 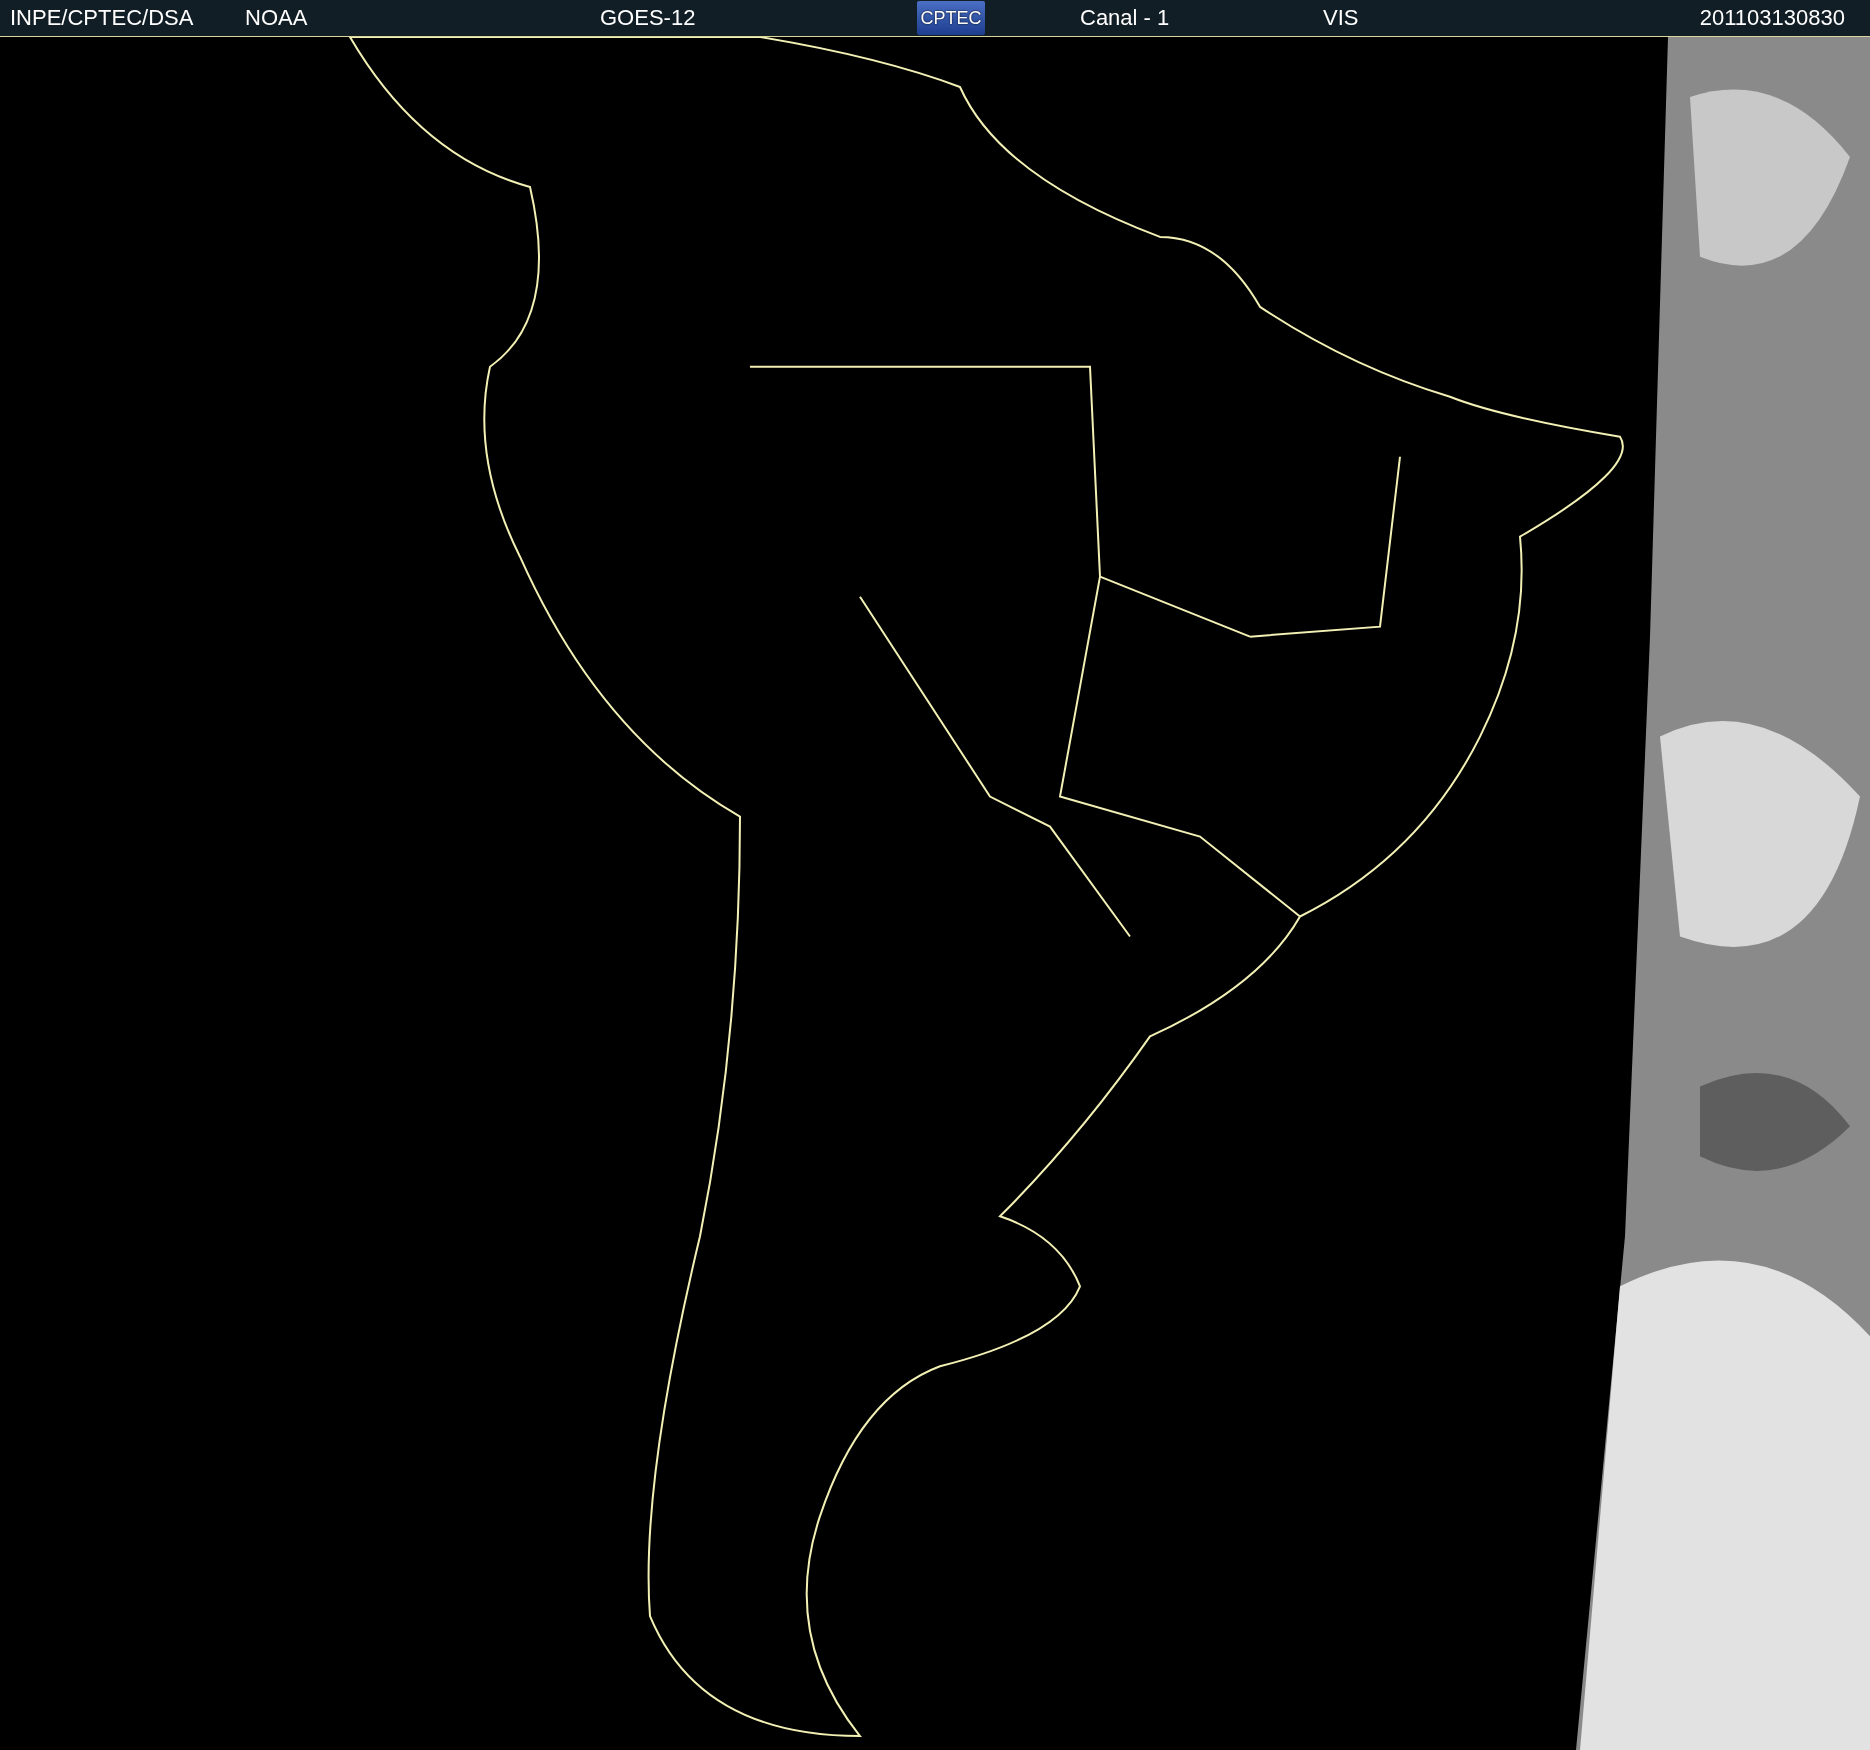 What do you see at coordinates (1125, 18) in the screenshot?
I see `channel-label: Canal - 1` at bounding box center [1125, 18].